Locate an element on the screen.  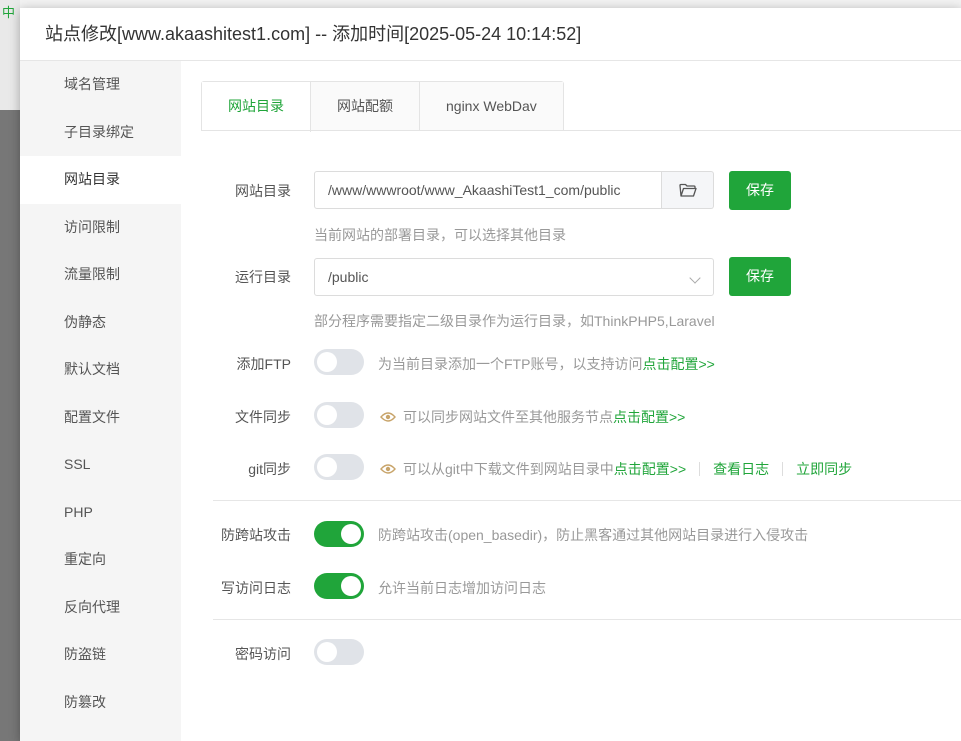
ftp-toggle is located at coordinates (339, 362).